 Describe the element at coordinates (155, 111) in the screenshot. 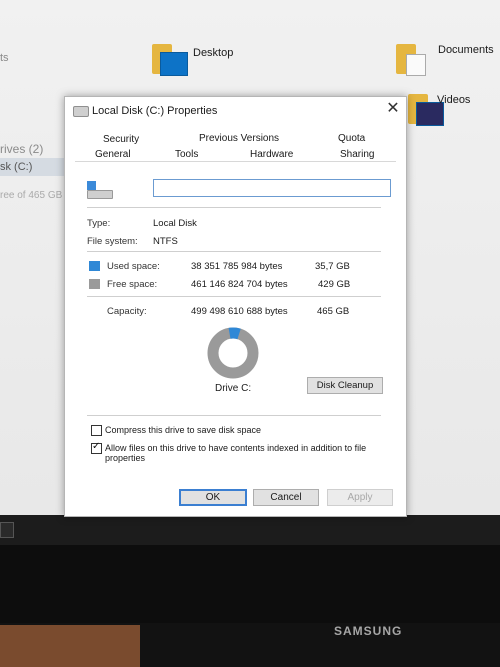

I see `dialog-title: Local Disk (C:) Properties` at that location.